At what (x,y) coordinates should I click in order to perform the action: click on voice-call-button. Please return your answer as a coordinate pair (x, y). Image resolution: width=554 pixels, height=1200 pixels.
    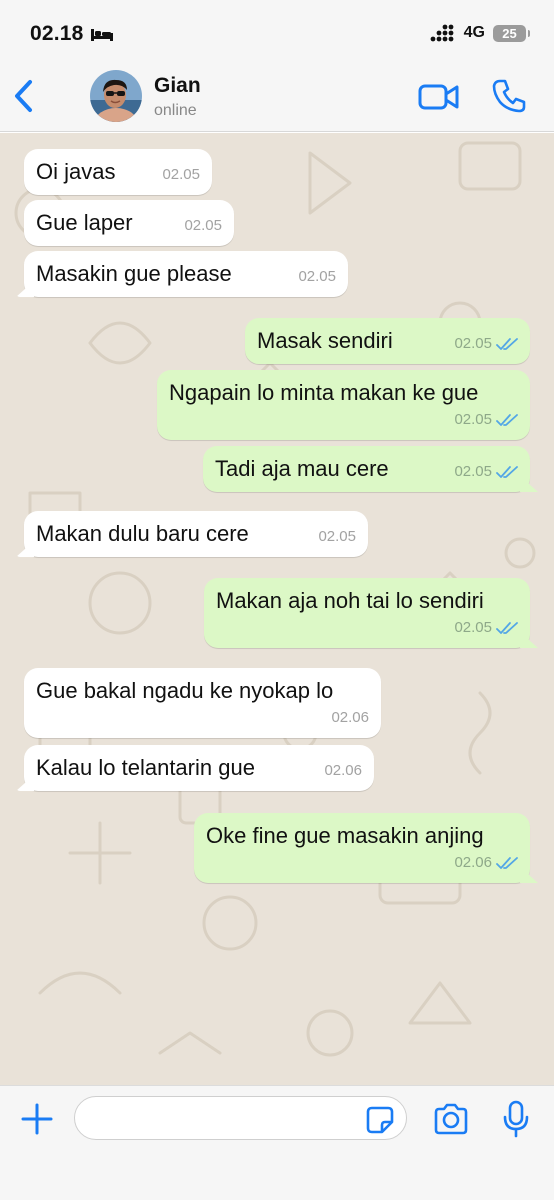
    Looking at the image, I should click on (509, 96).